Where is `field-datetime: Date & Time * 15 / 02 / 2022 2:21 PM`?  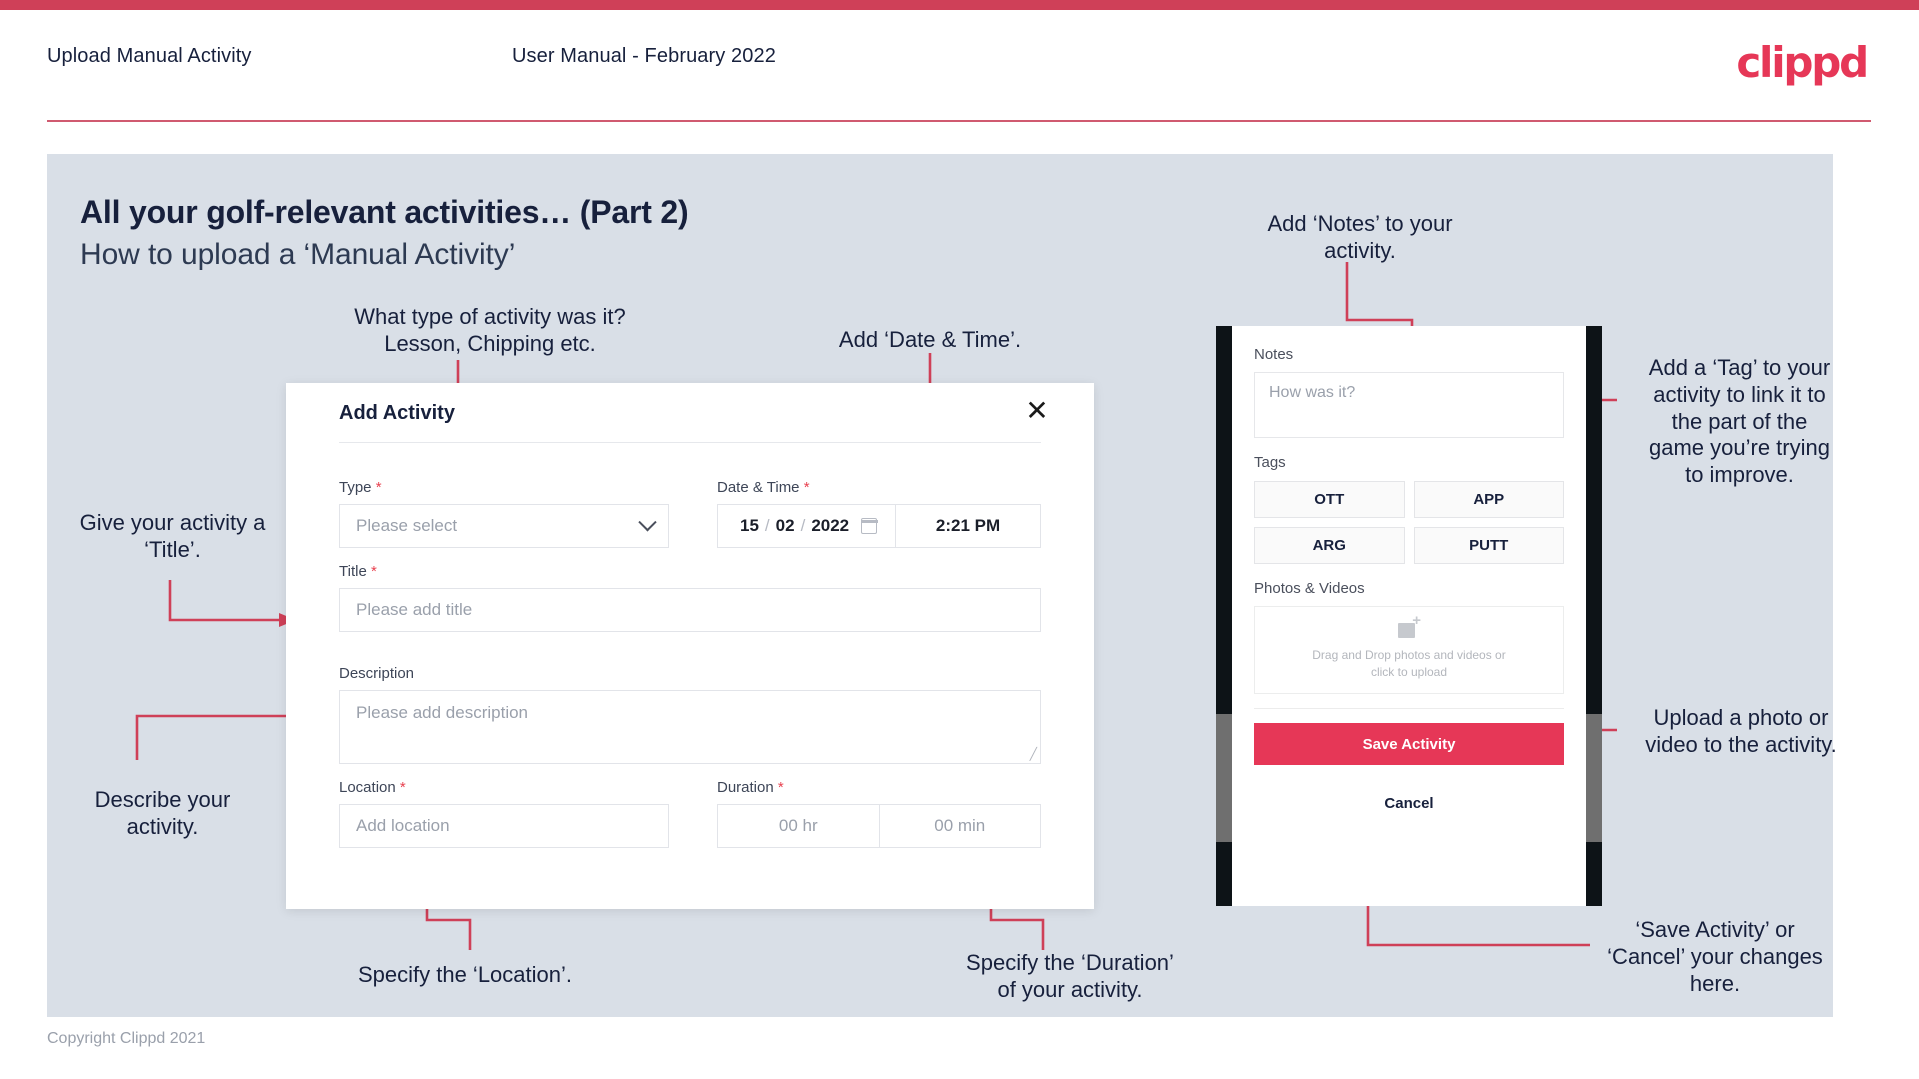
field-datetime: Date & Time * 15 / 02 / 2022 2:21 PM is located at coordinates (879, 513).